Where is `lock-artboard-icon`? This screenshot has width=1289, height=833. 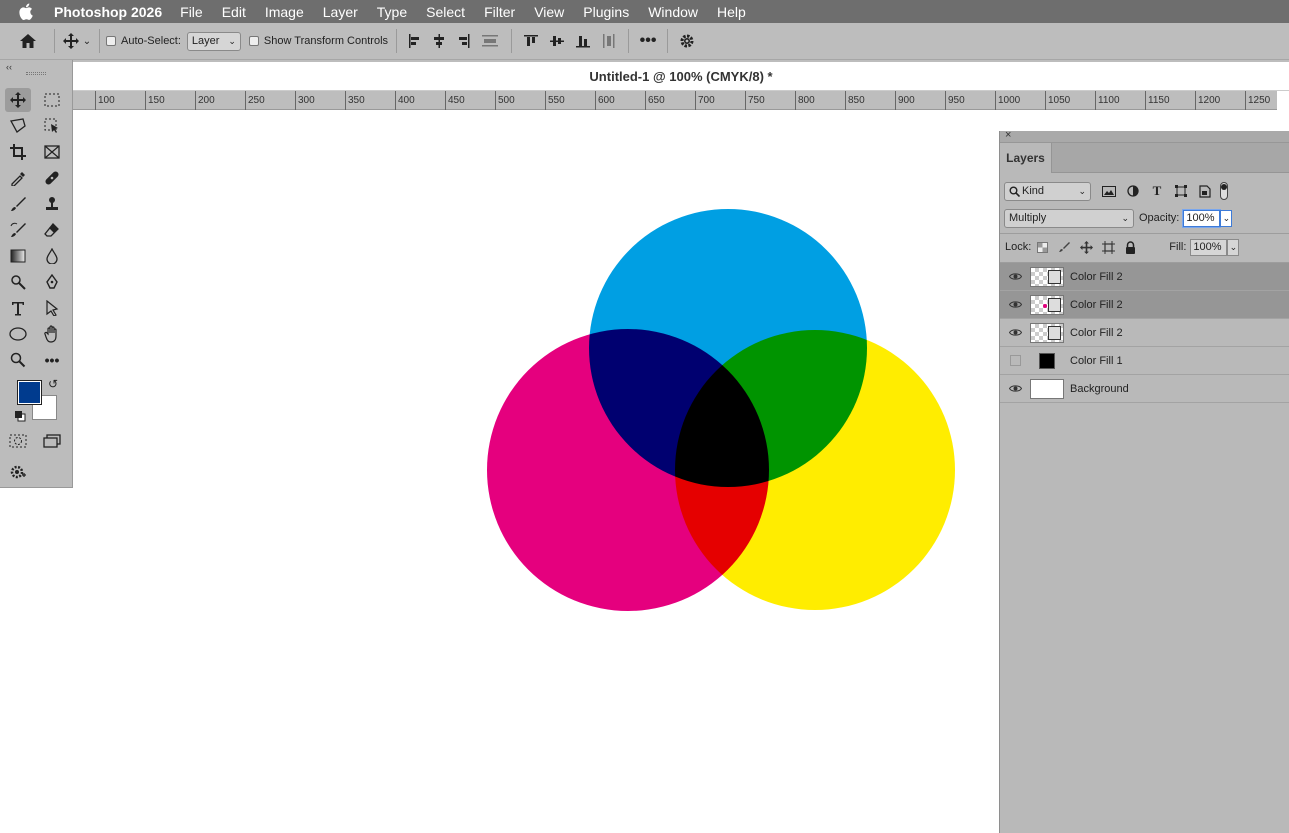 lock-artboard-icon is located at coordinates (1108, 247).